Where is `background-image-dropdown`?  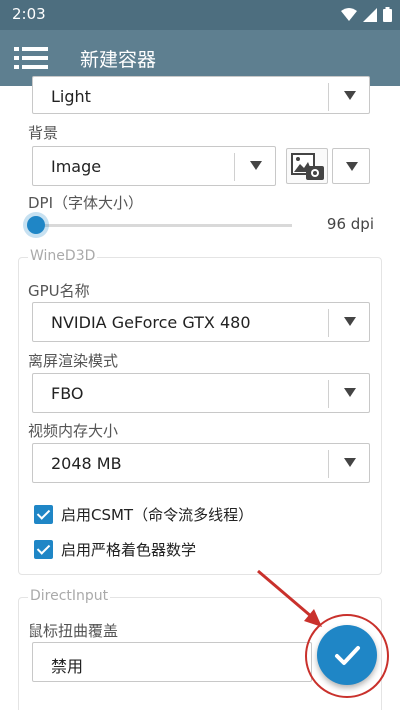 background-image-dropdown is located at coordinates (351, 166).